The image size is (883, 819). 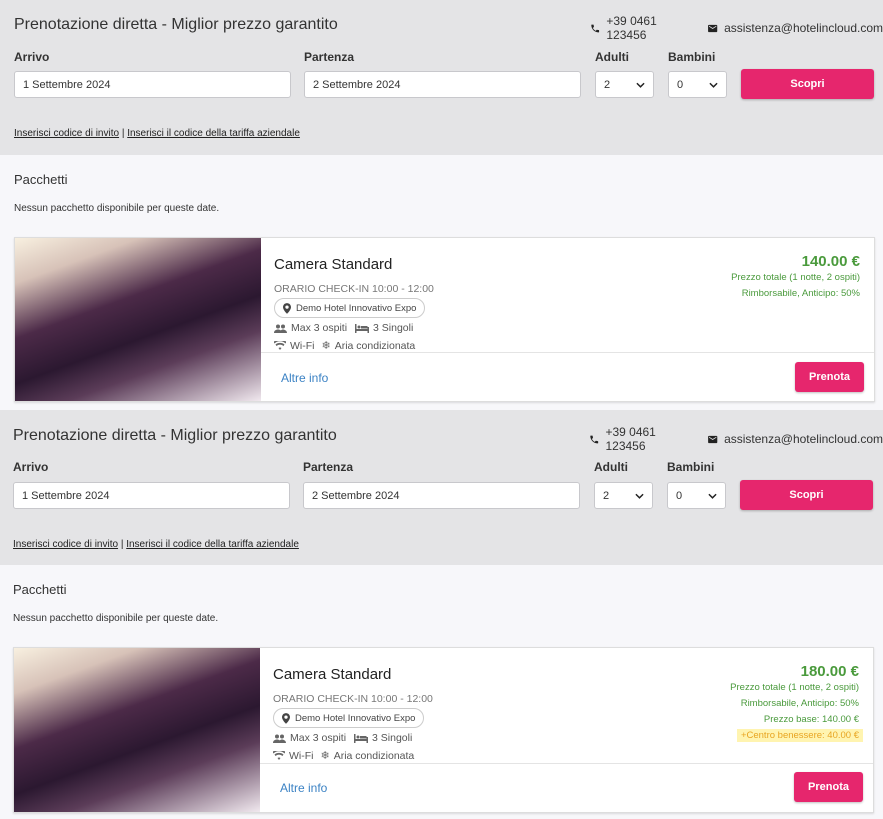 I want to click on room-price: 140.00 €, so click(x=830, y=261).